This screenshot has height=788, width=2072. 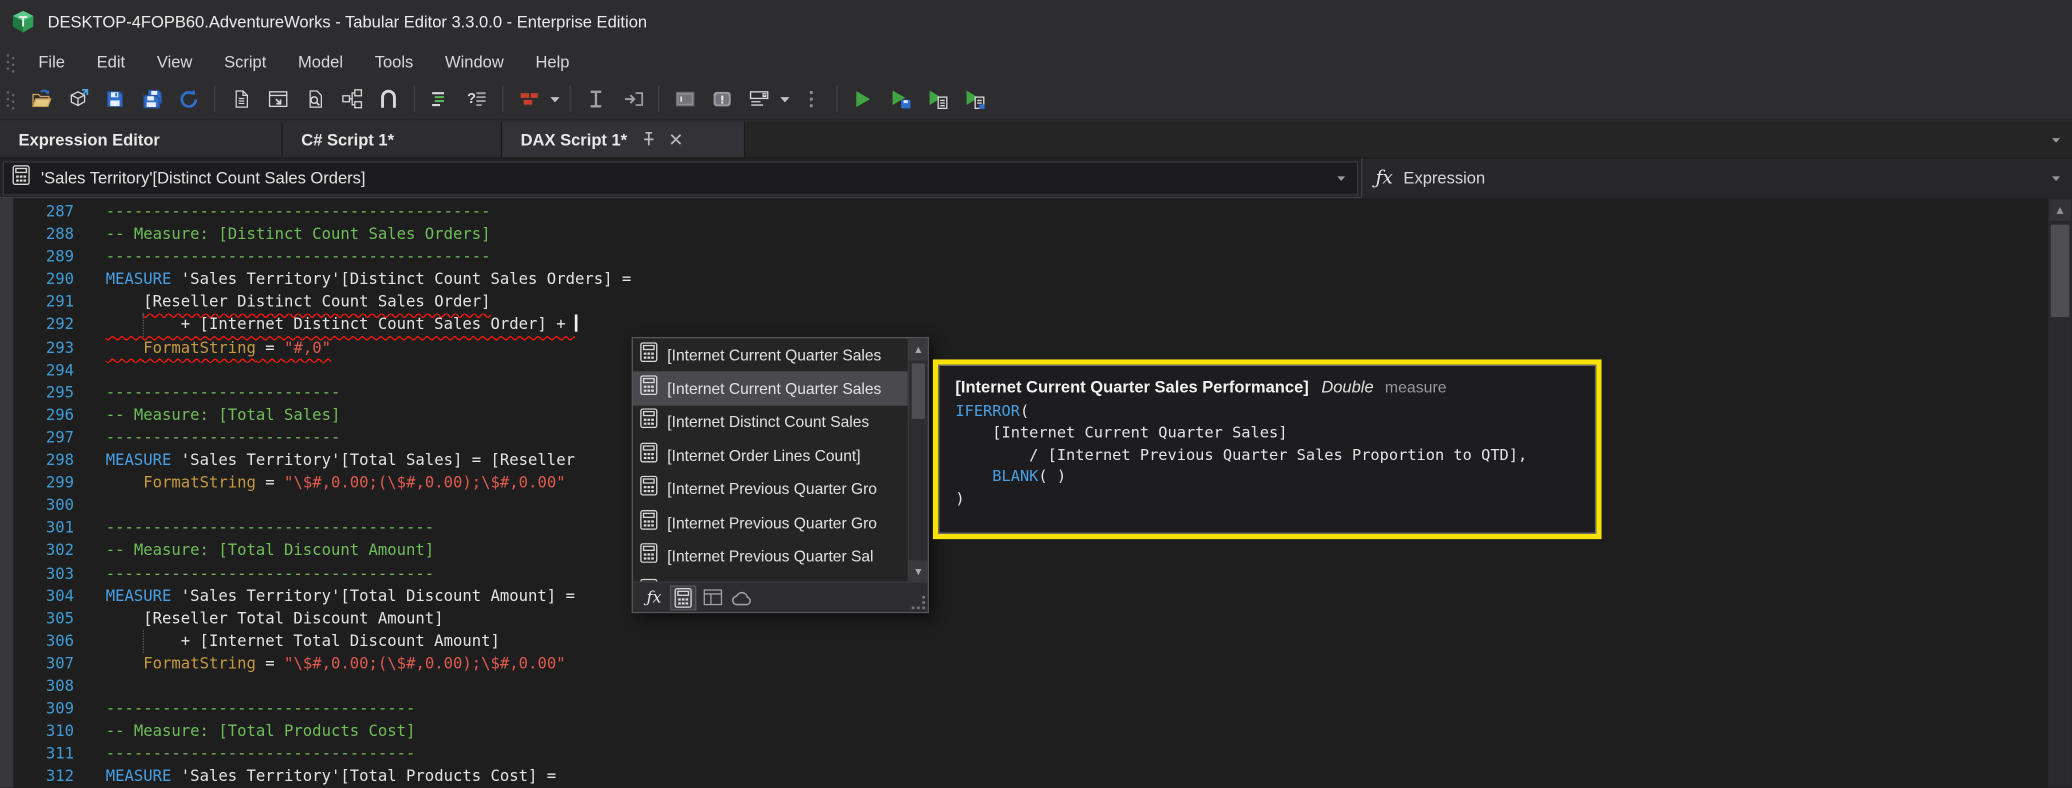 What do you see at coordinates (1024, 709) in the screenshot?
I see `code-line: 309 ---------------------------------` at bounding box center [1024, 709].